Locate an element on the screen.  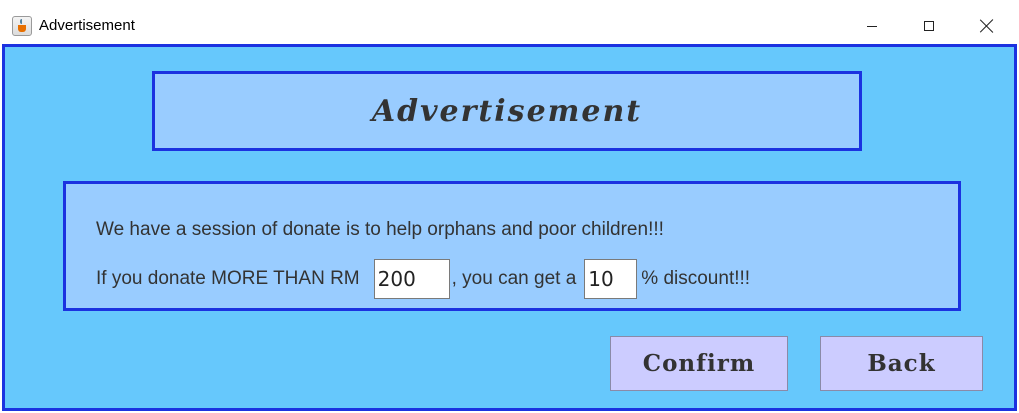
maximize-icon is located at coordinates (929, 26).